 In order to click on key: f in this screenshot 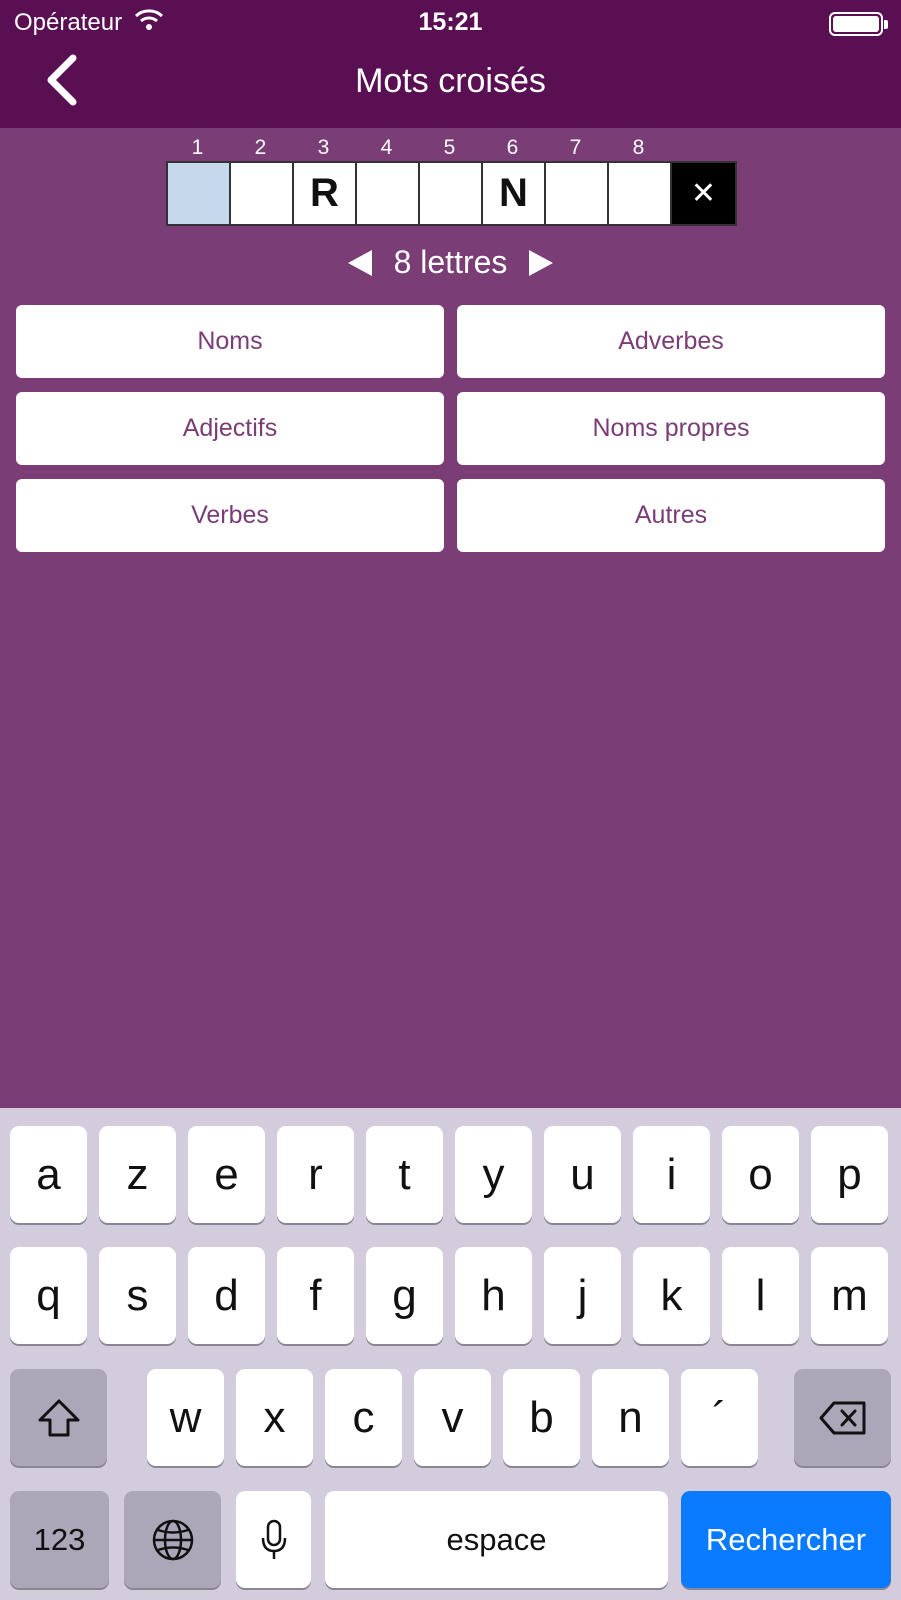, I will do `click(315, 1295)`.